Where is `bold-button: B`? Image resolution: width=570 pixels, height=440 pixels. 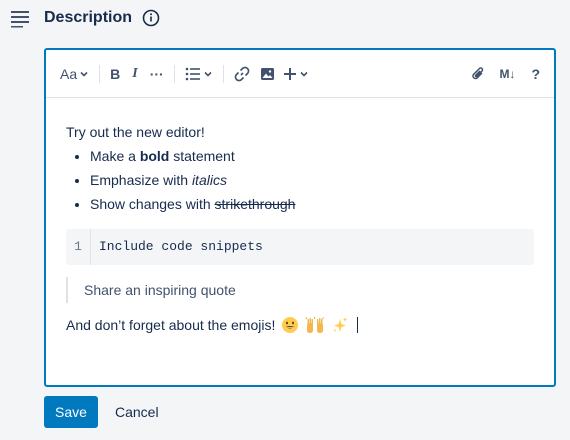 bold-button: B is located at coordinates (115, 74).